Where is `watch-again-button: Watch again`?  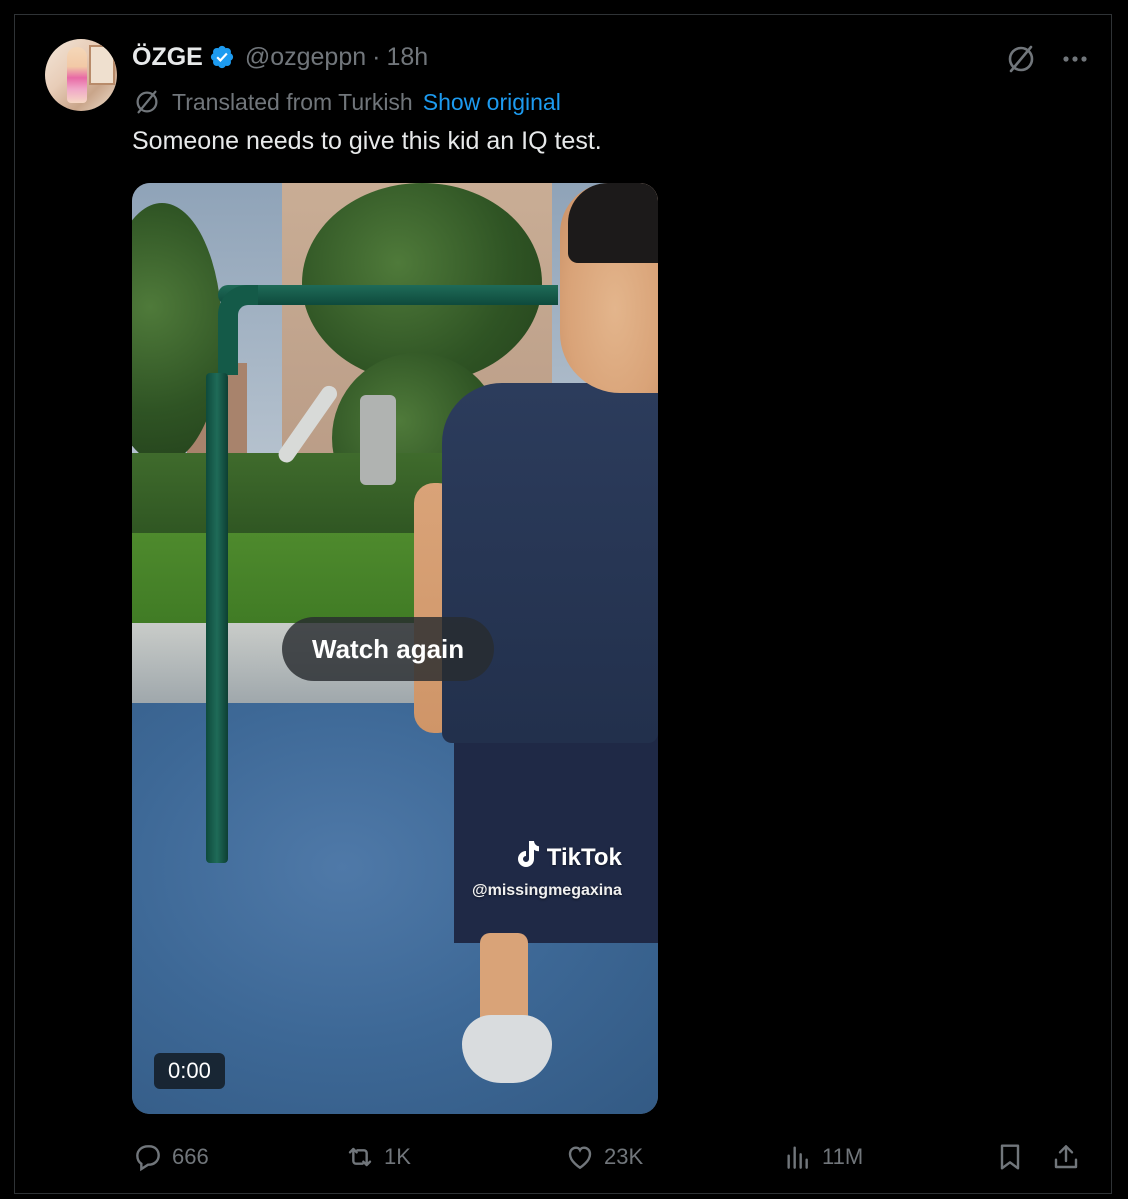
watch-again-button: Watch again is located at coordinates (388, 649).